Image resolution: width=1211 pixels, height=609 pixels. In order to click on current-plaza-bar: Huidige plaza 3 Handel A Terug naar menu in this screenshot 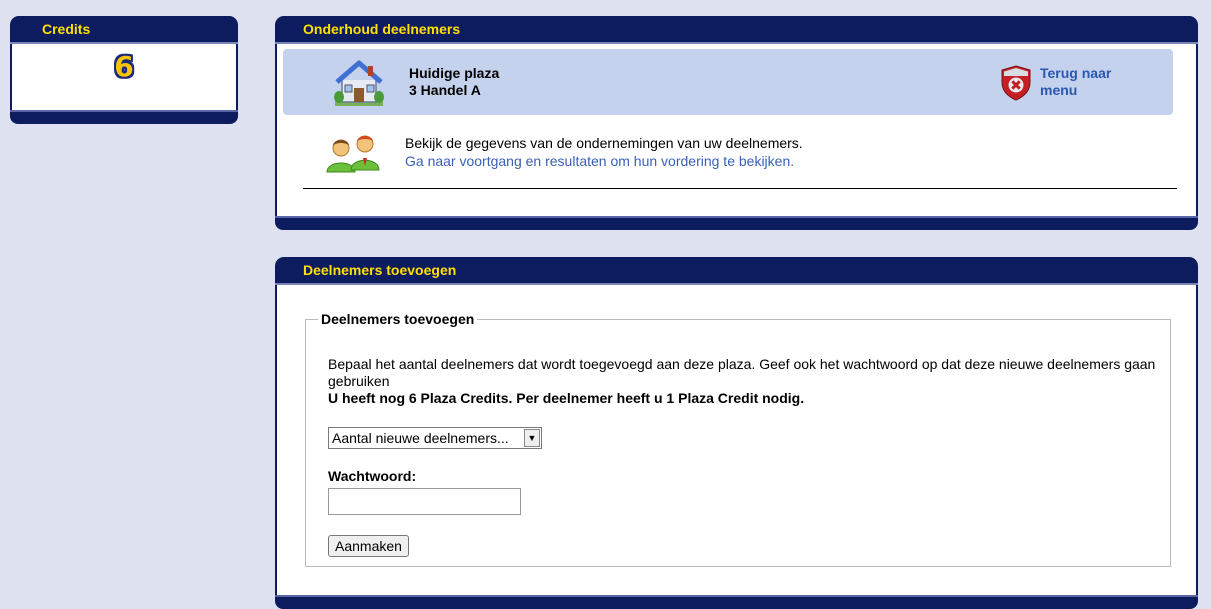, I will do `click(728, 82)`.